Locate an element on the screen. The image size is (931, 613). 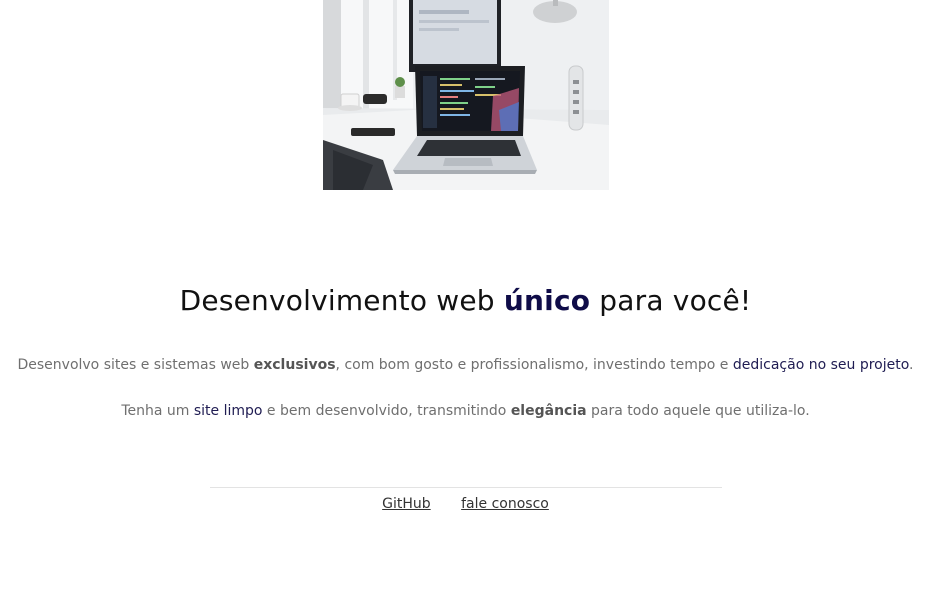
footer-divider is located at coordinates (466, 487).